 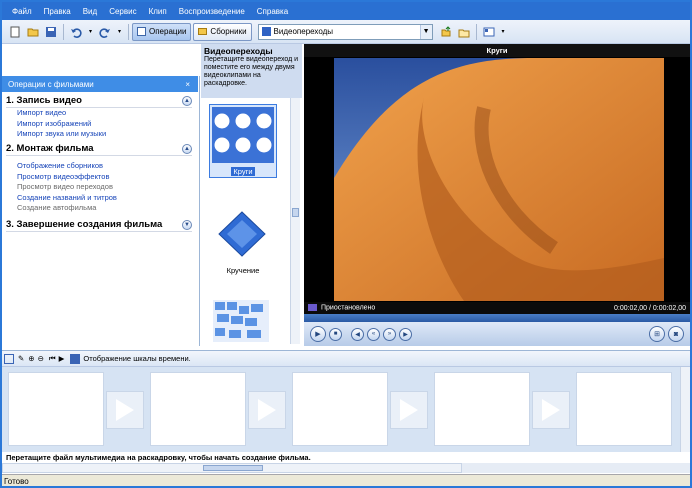 I want to click on seek-bar, so click(x=497, y=318).